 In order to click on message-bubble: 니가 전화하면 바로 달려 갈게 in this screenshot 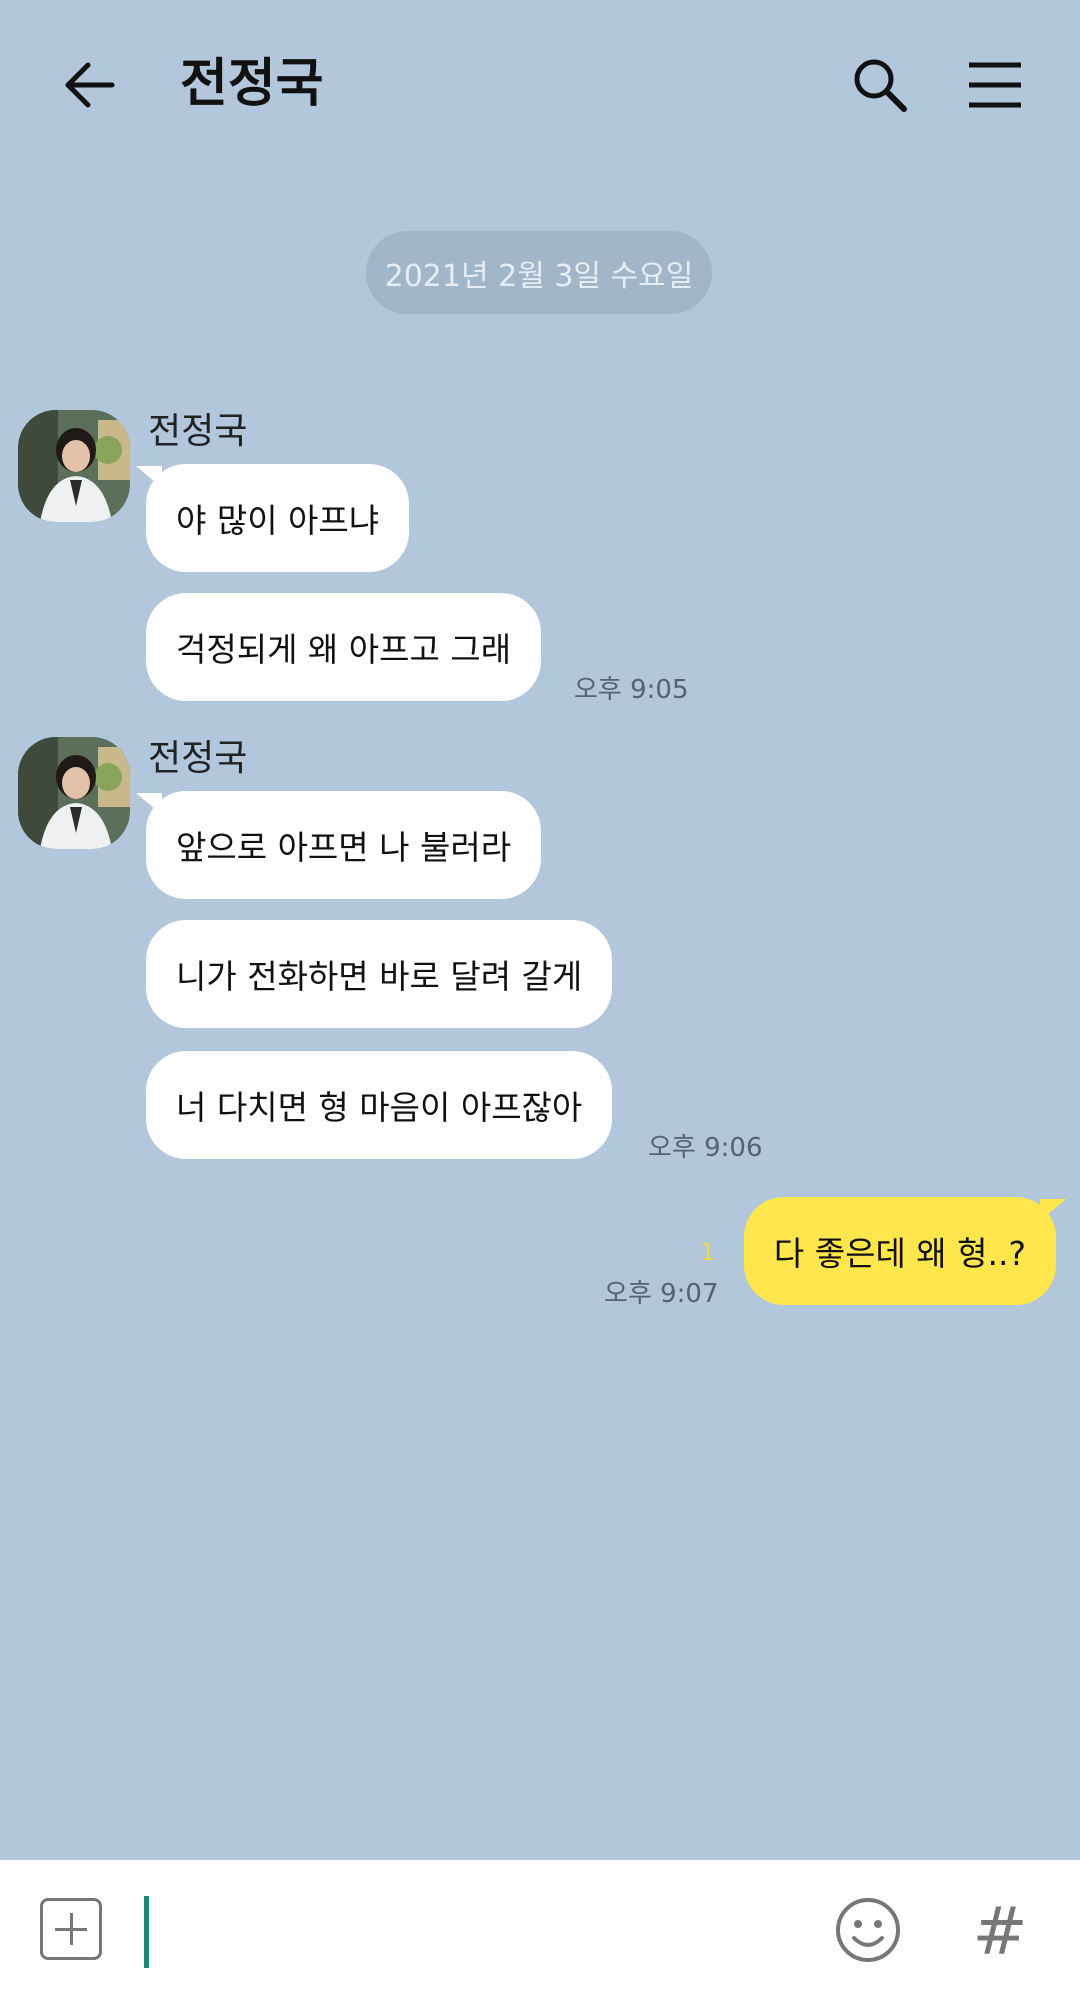, I will do `click(379, 974)`.